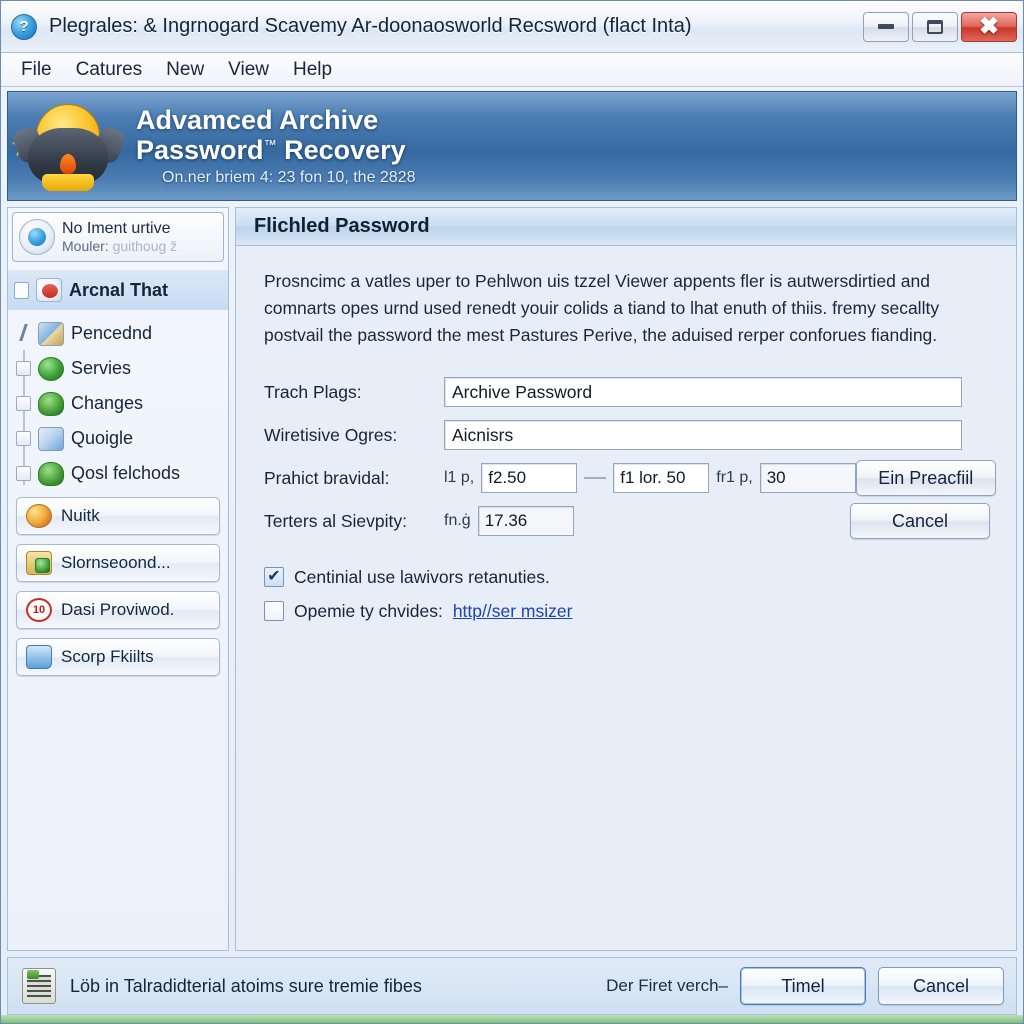  What do you see at coordinates (200, 150) in the screenshot?
I see `banner-line-2-main: Password` at bounding box center [200, 150].